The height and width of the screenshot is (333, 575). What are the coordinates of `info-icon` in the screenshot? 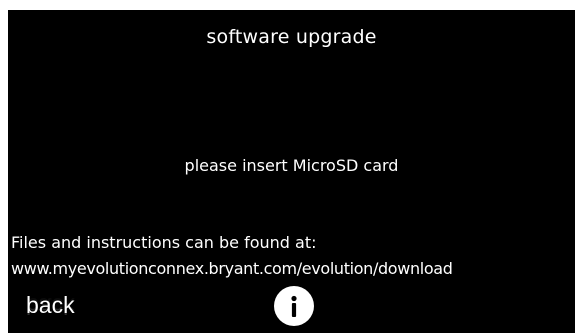 It's located at (294, 306).